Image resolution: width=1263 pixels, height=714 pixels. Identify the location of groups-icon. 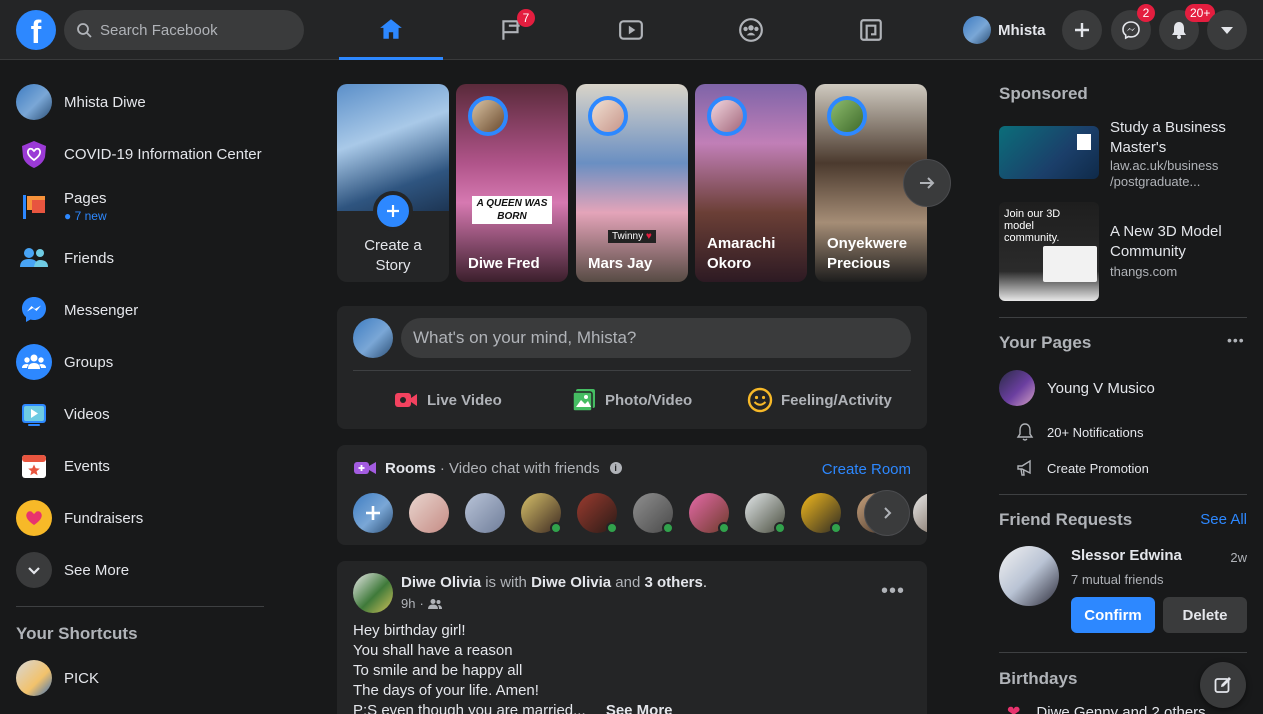
(34, 362).